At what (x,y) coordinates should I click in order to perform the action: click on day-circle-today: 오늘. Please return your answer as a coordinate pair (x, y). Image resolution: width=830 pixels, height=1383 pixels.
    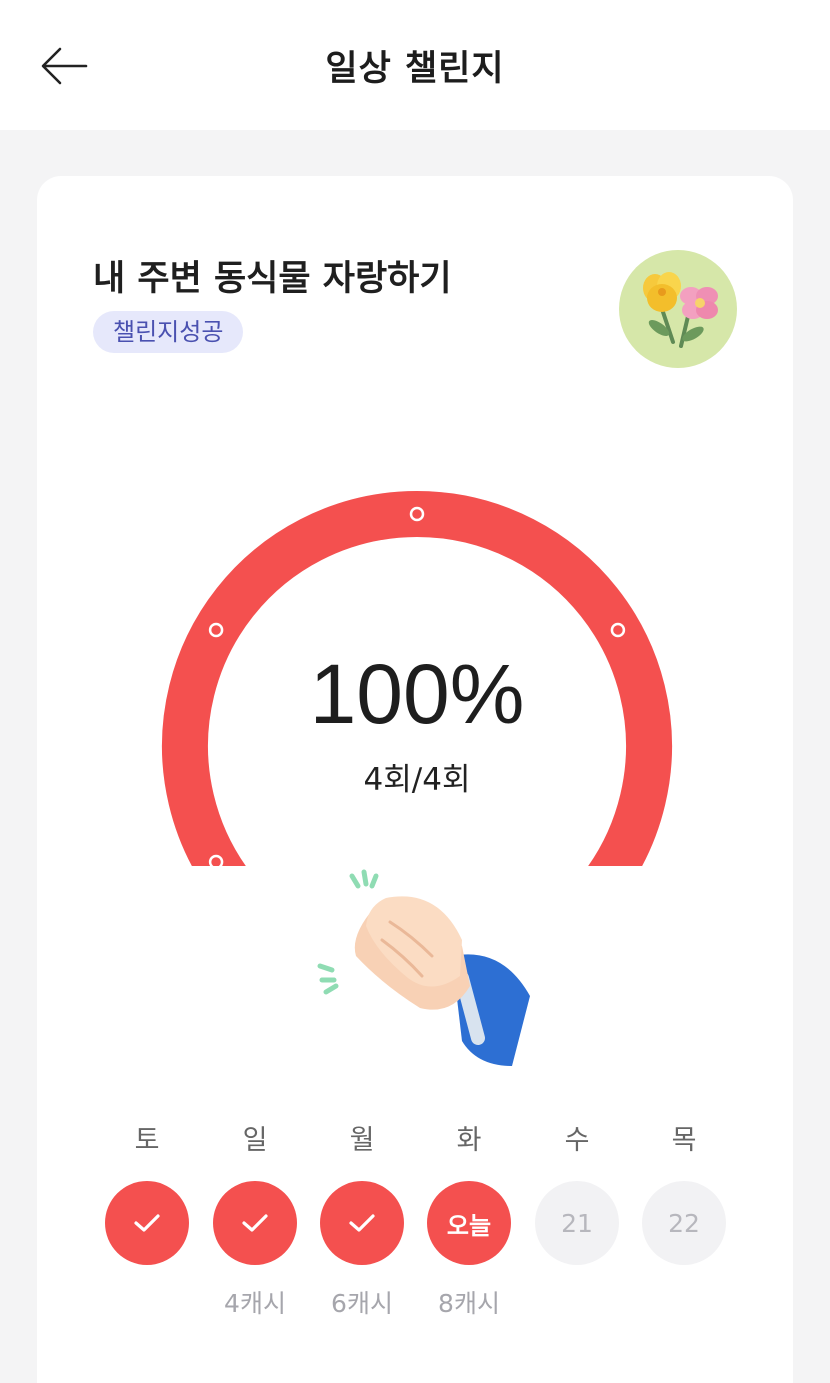
    Looking at the image, I should click on (469, 1223).